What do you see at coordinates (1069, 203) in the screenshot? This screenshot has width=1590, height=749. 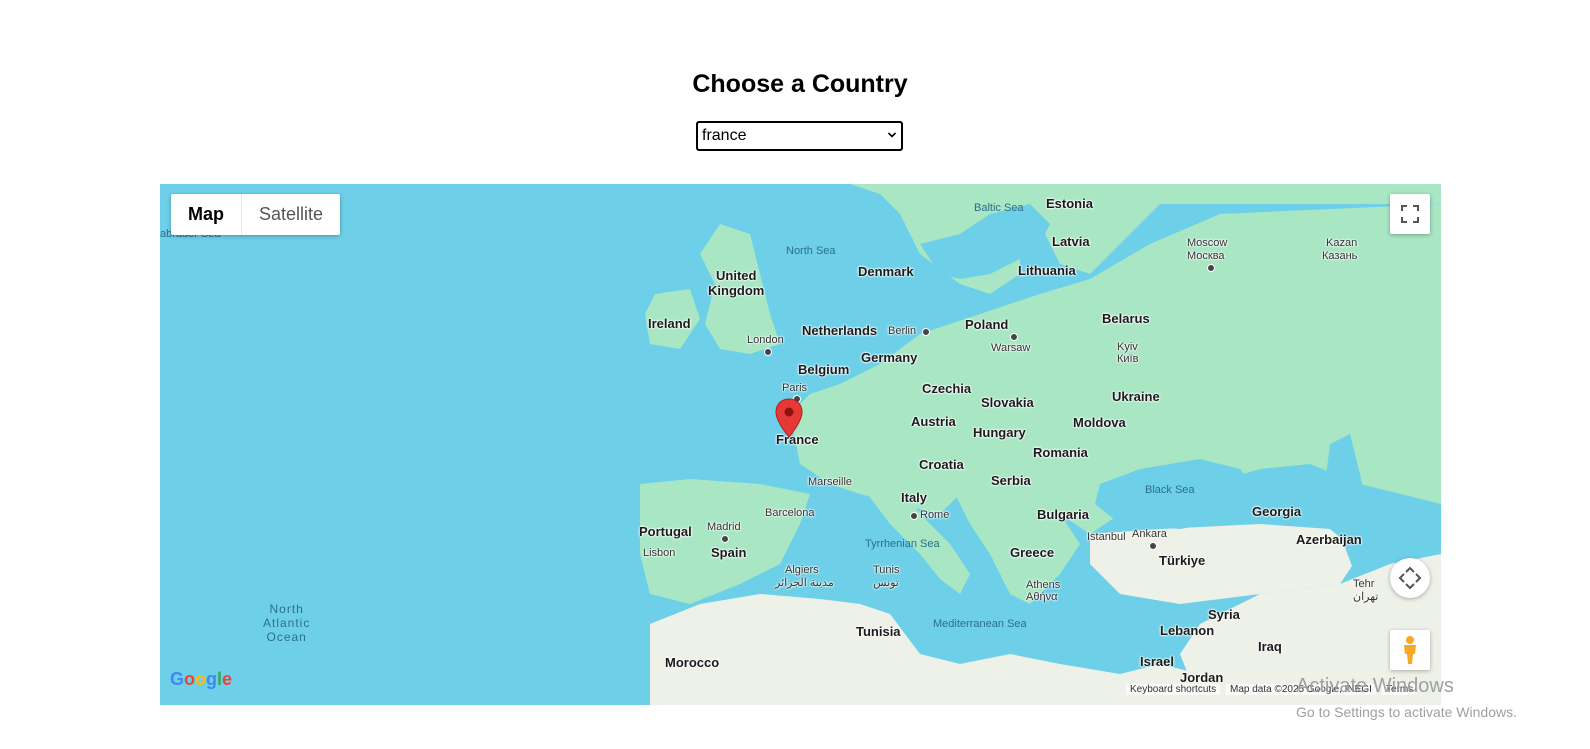 I see `label-estonia: Estonia` at bounding box center [1069, 203].